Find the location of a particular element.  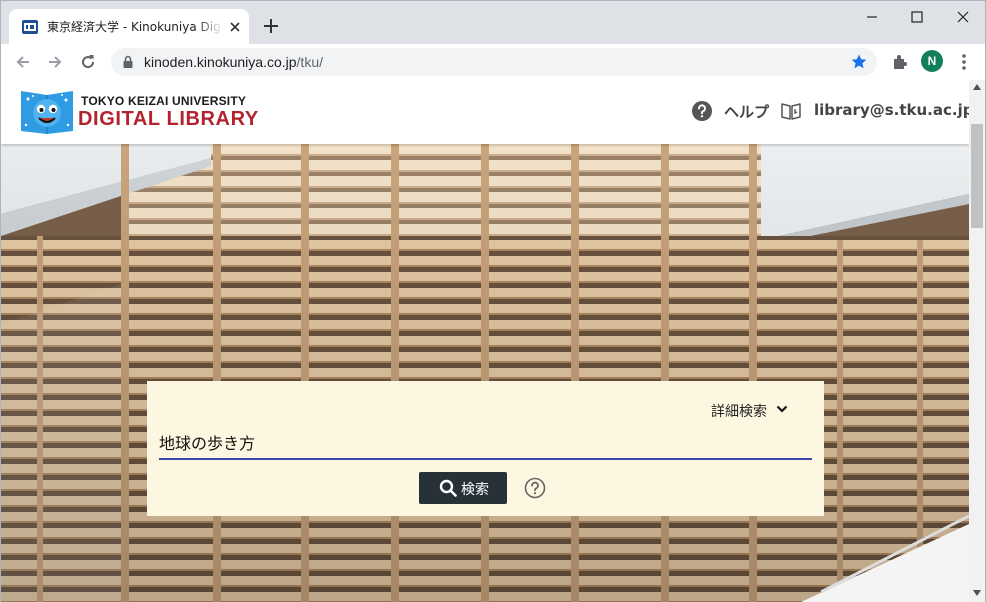

scrollbar-thumb is located at coordinates (977, 176).